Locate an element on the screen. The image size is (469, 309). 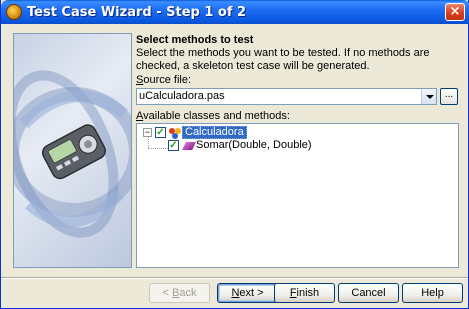
source-file-value: uCalculadora.pas is located at coordinates (182, 96).